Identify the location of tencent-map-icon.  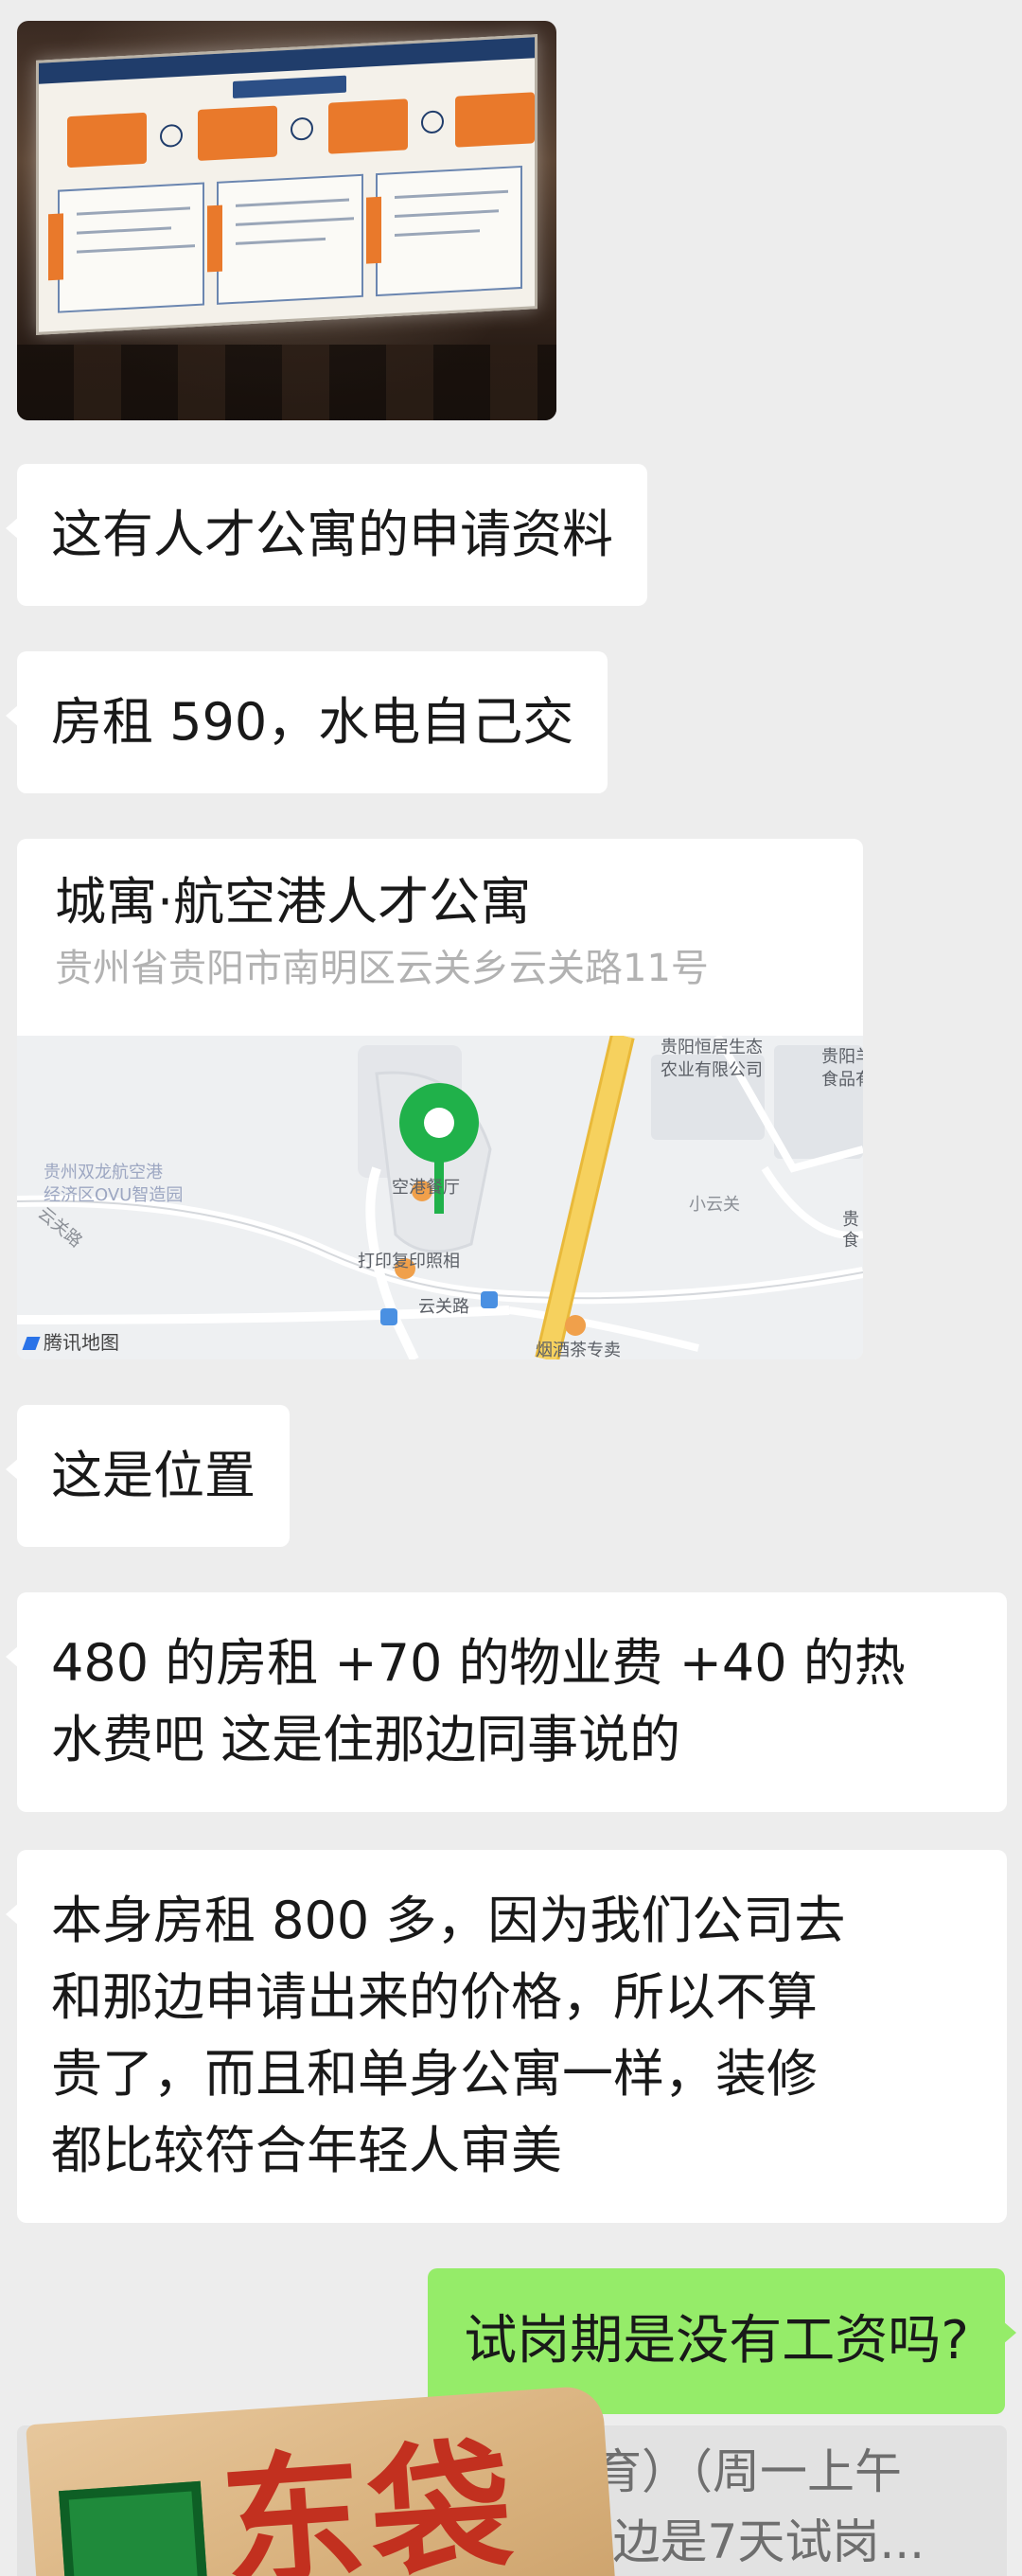
(31, 1343).